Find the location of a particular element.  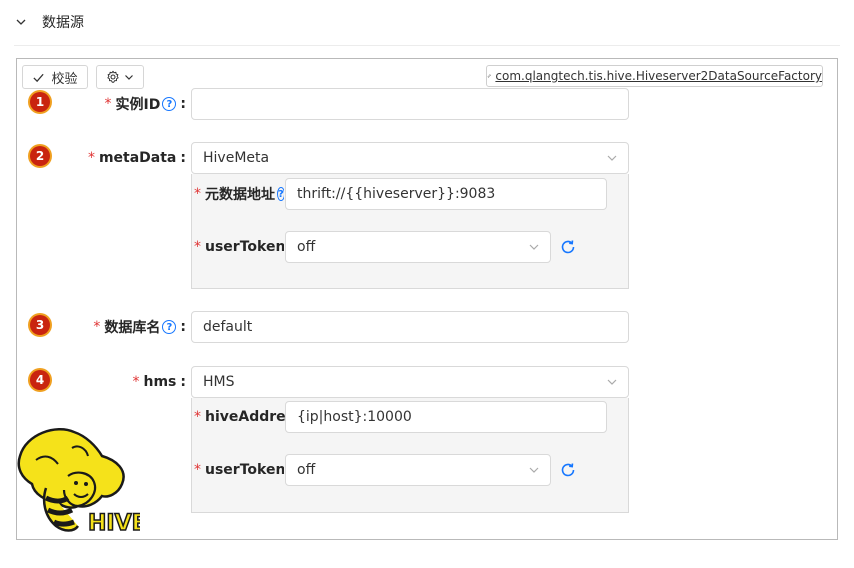

check-icon is located at coordinates (39, 77).